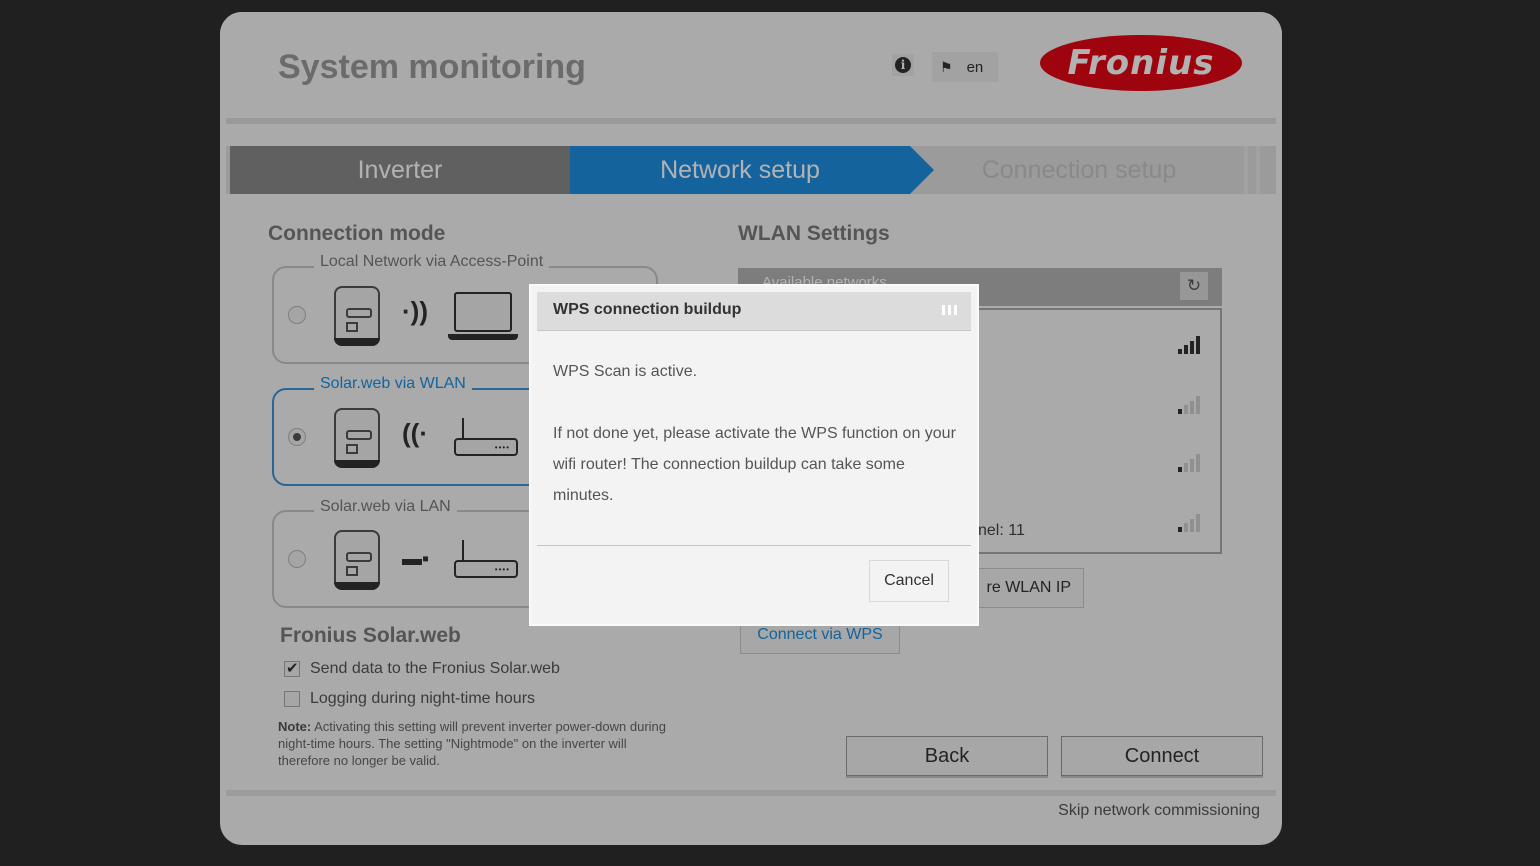 Image resolution: width=1540 pixels, height=866 pixels. Describe the element at coordinates (949, 310) in the screenshot. I see `loading-icon` at that location.